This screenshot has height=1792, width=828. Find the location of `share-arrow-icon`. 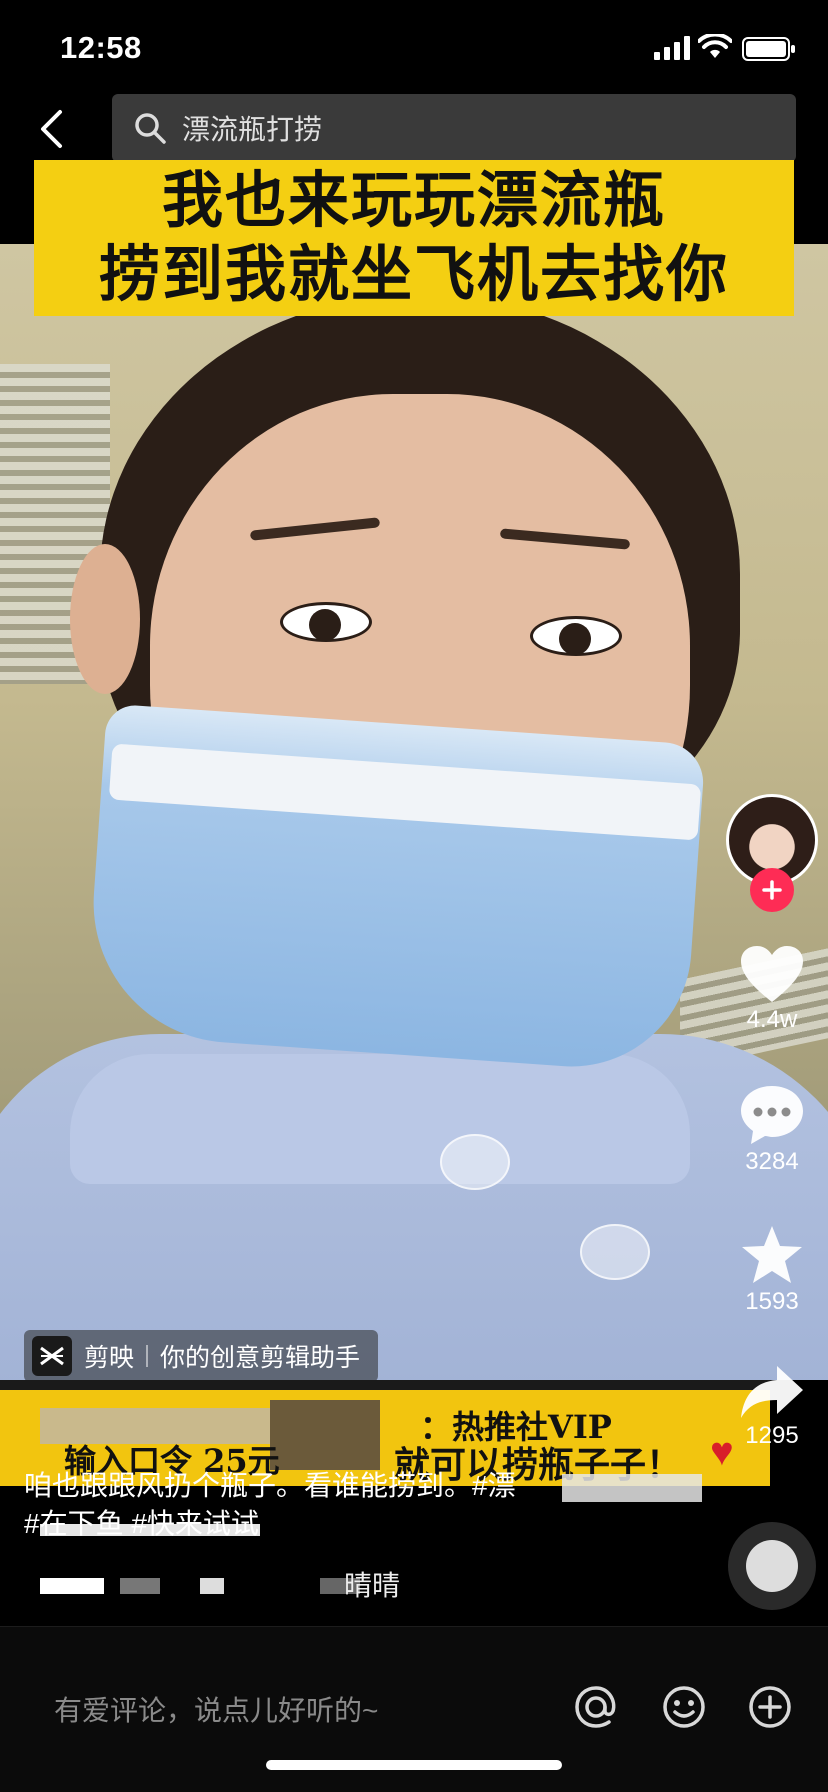

share-arrow-icon is located at coordinates (772, 1392).